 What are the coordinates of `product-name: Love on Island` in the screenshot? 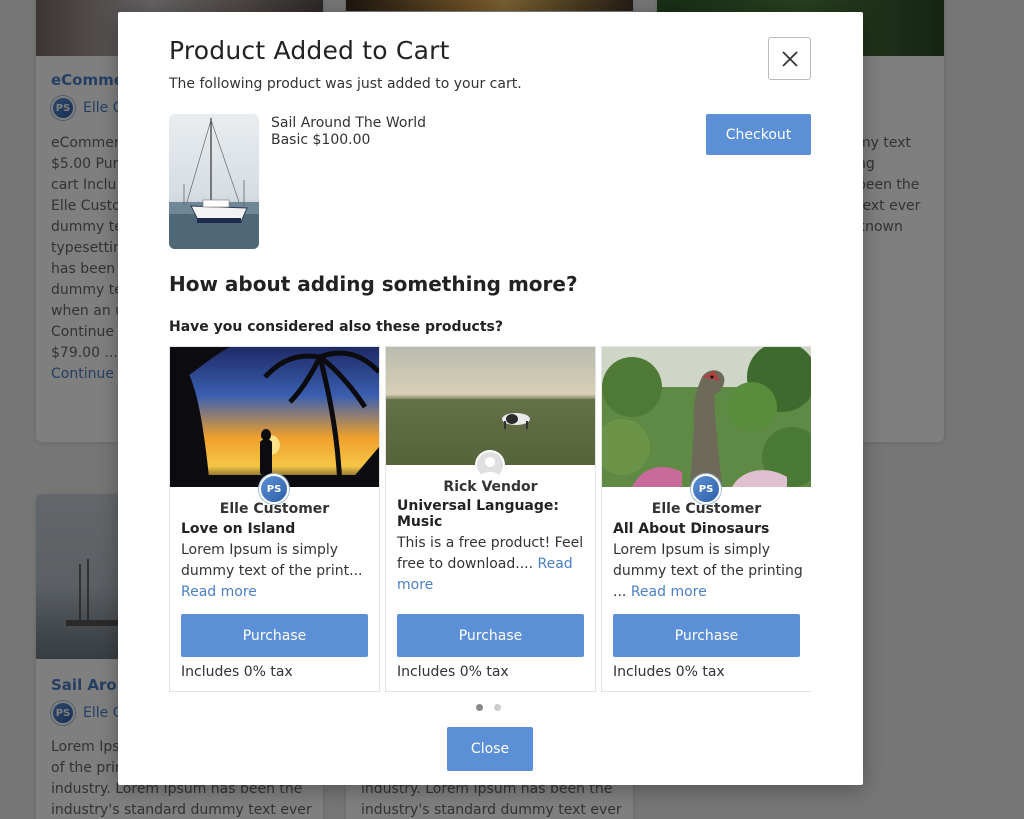 It's located at (276, 529).